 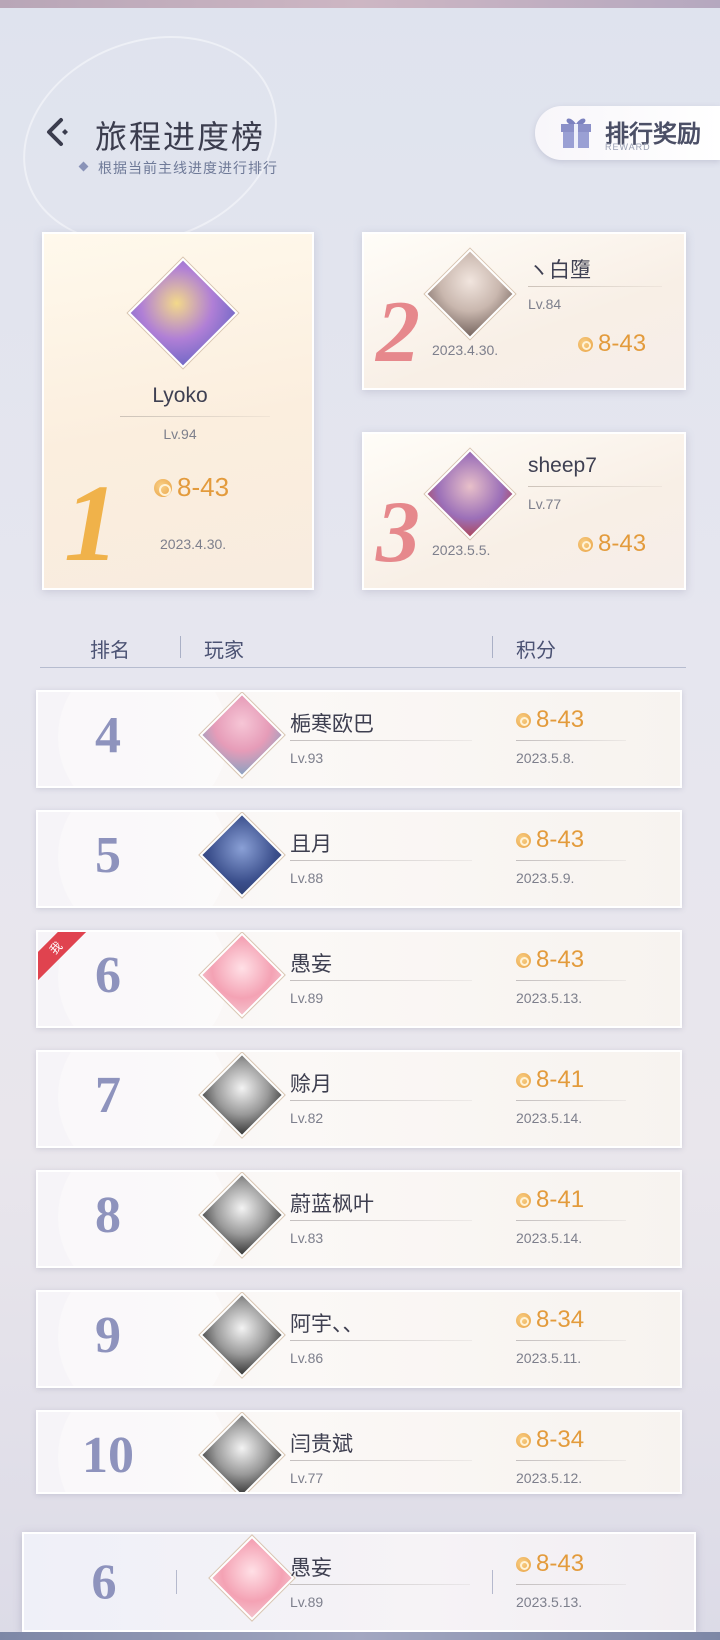 What do you see at coordinates (359, 1452) in the screenshot?
I see `ranking-row: 10 闫贵斌 Lv.77 8-34 2023.5.12.` at bounding box center [359, 1452].